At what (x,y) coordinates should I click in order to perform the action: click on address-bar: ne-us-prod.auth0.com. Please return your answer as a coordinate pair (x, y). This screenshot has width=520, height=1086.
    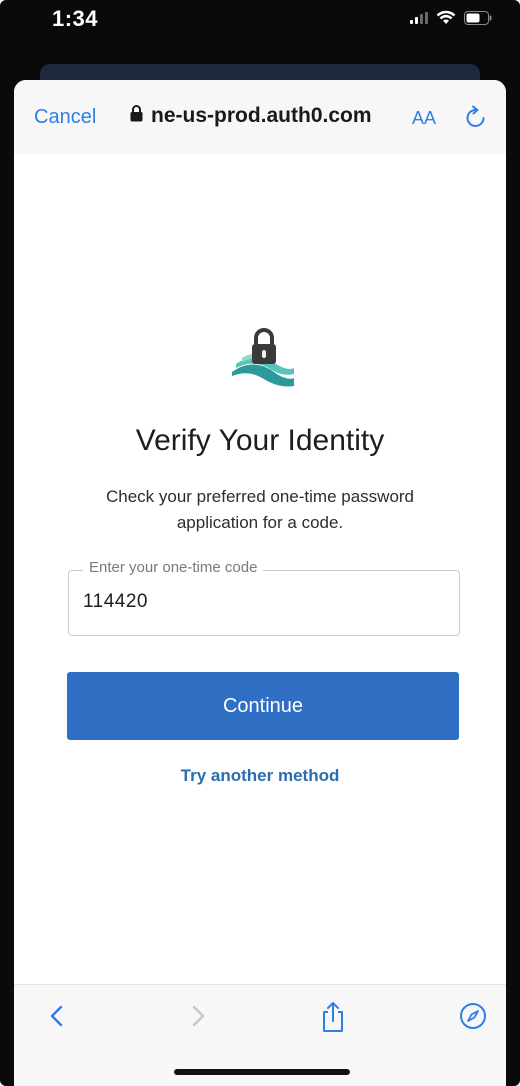
    Looking at the image, I should click on (251, 116).